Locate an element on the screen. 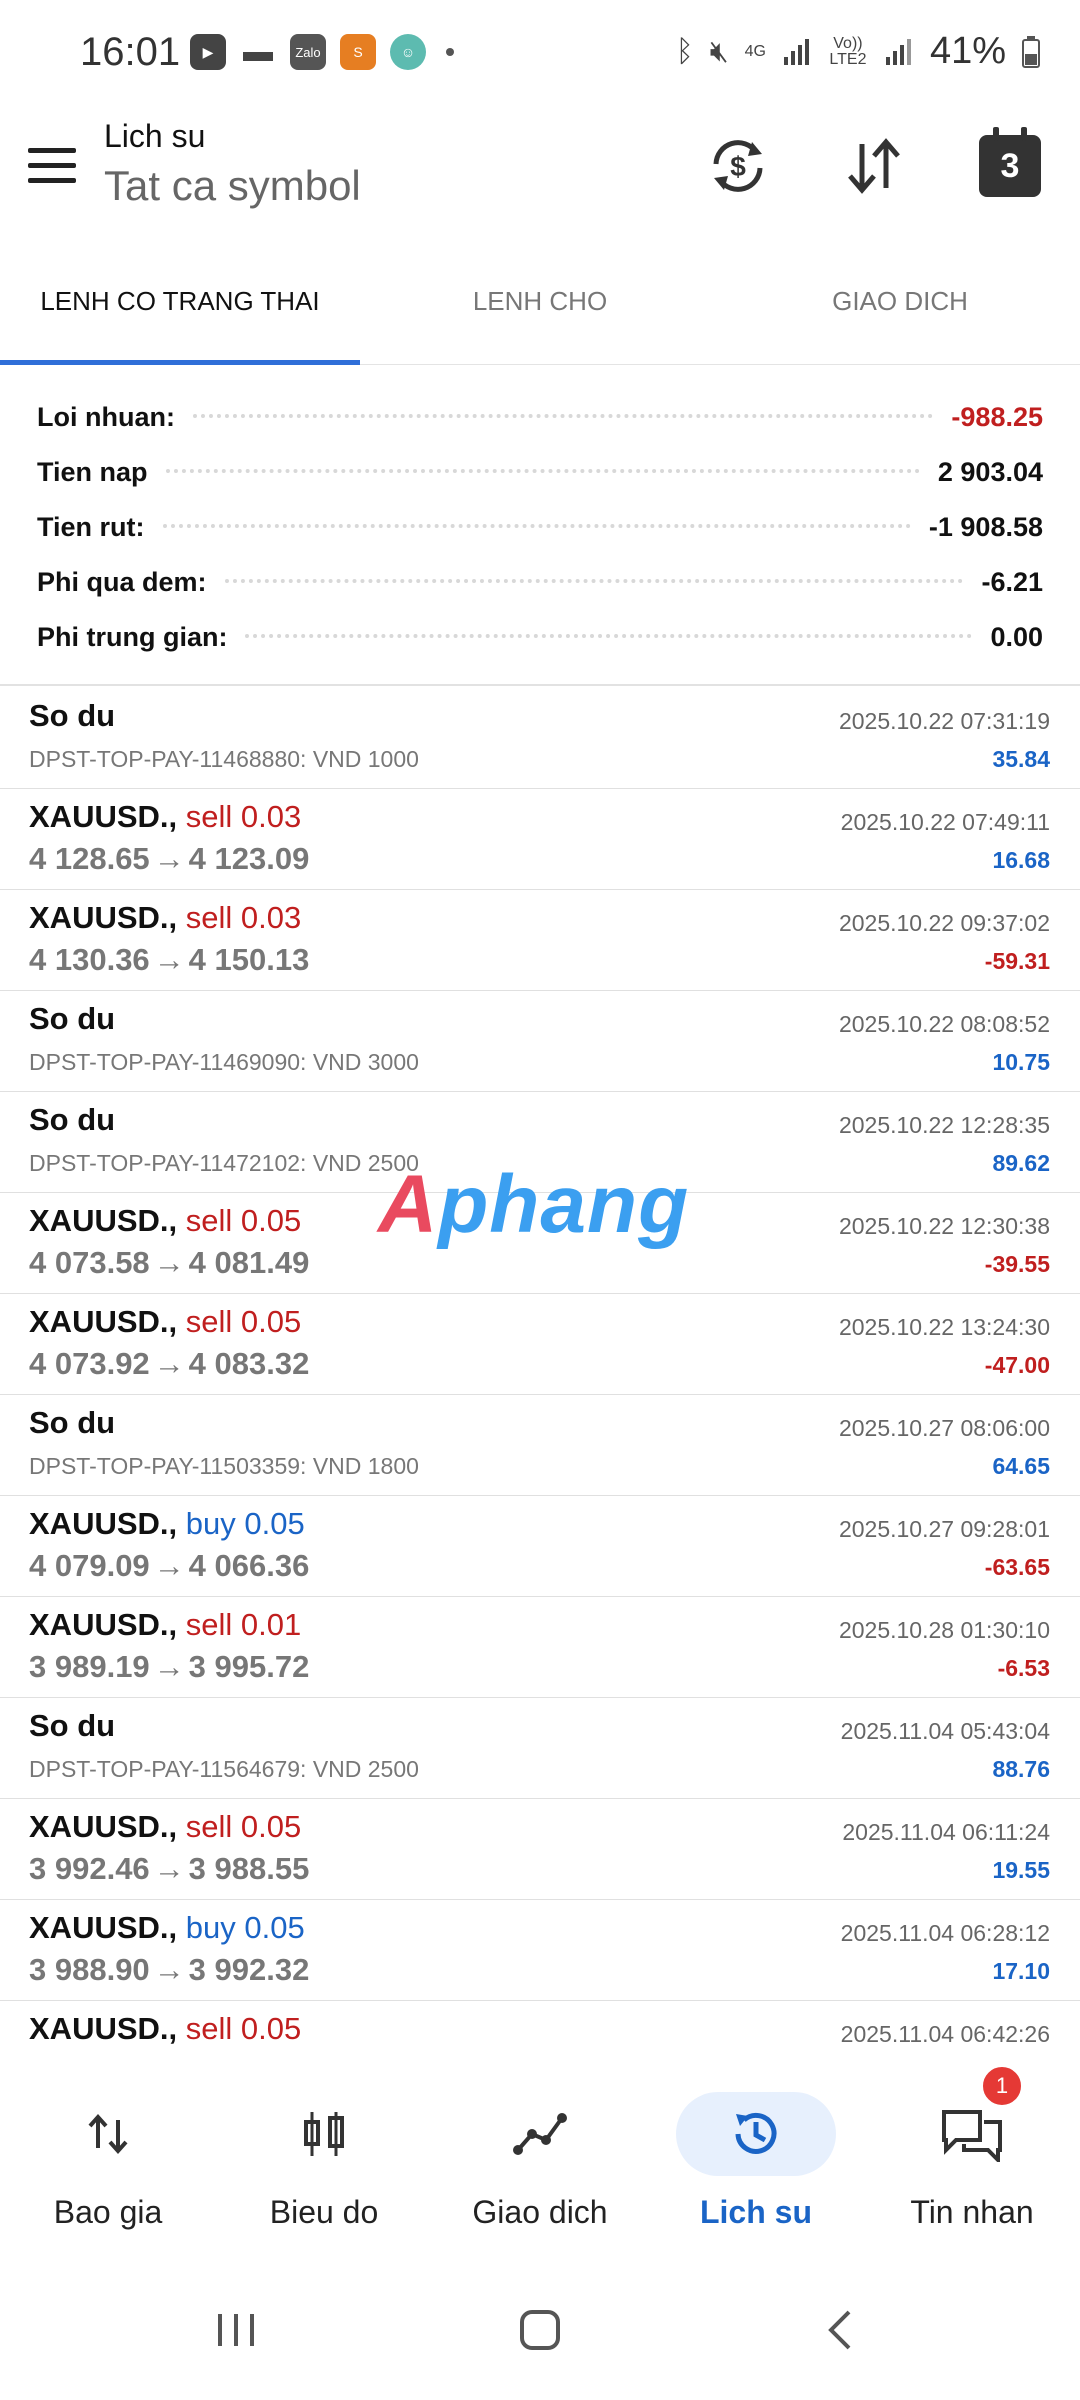 The width and height of the screenshot is (1080, 2400). nav-trade: Giao dich is located at coordinates (540, 2152).